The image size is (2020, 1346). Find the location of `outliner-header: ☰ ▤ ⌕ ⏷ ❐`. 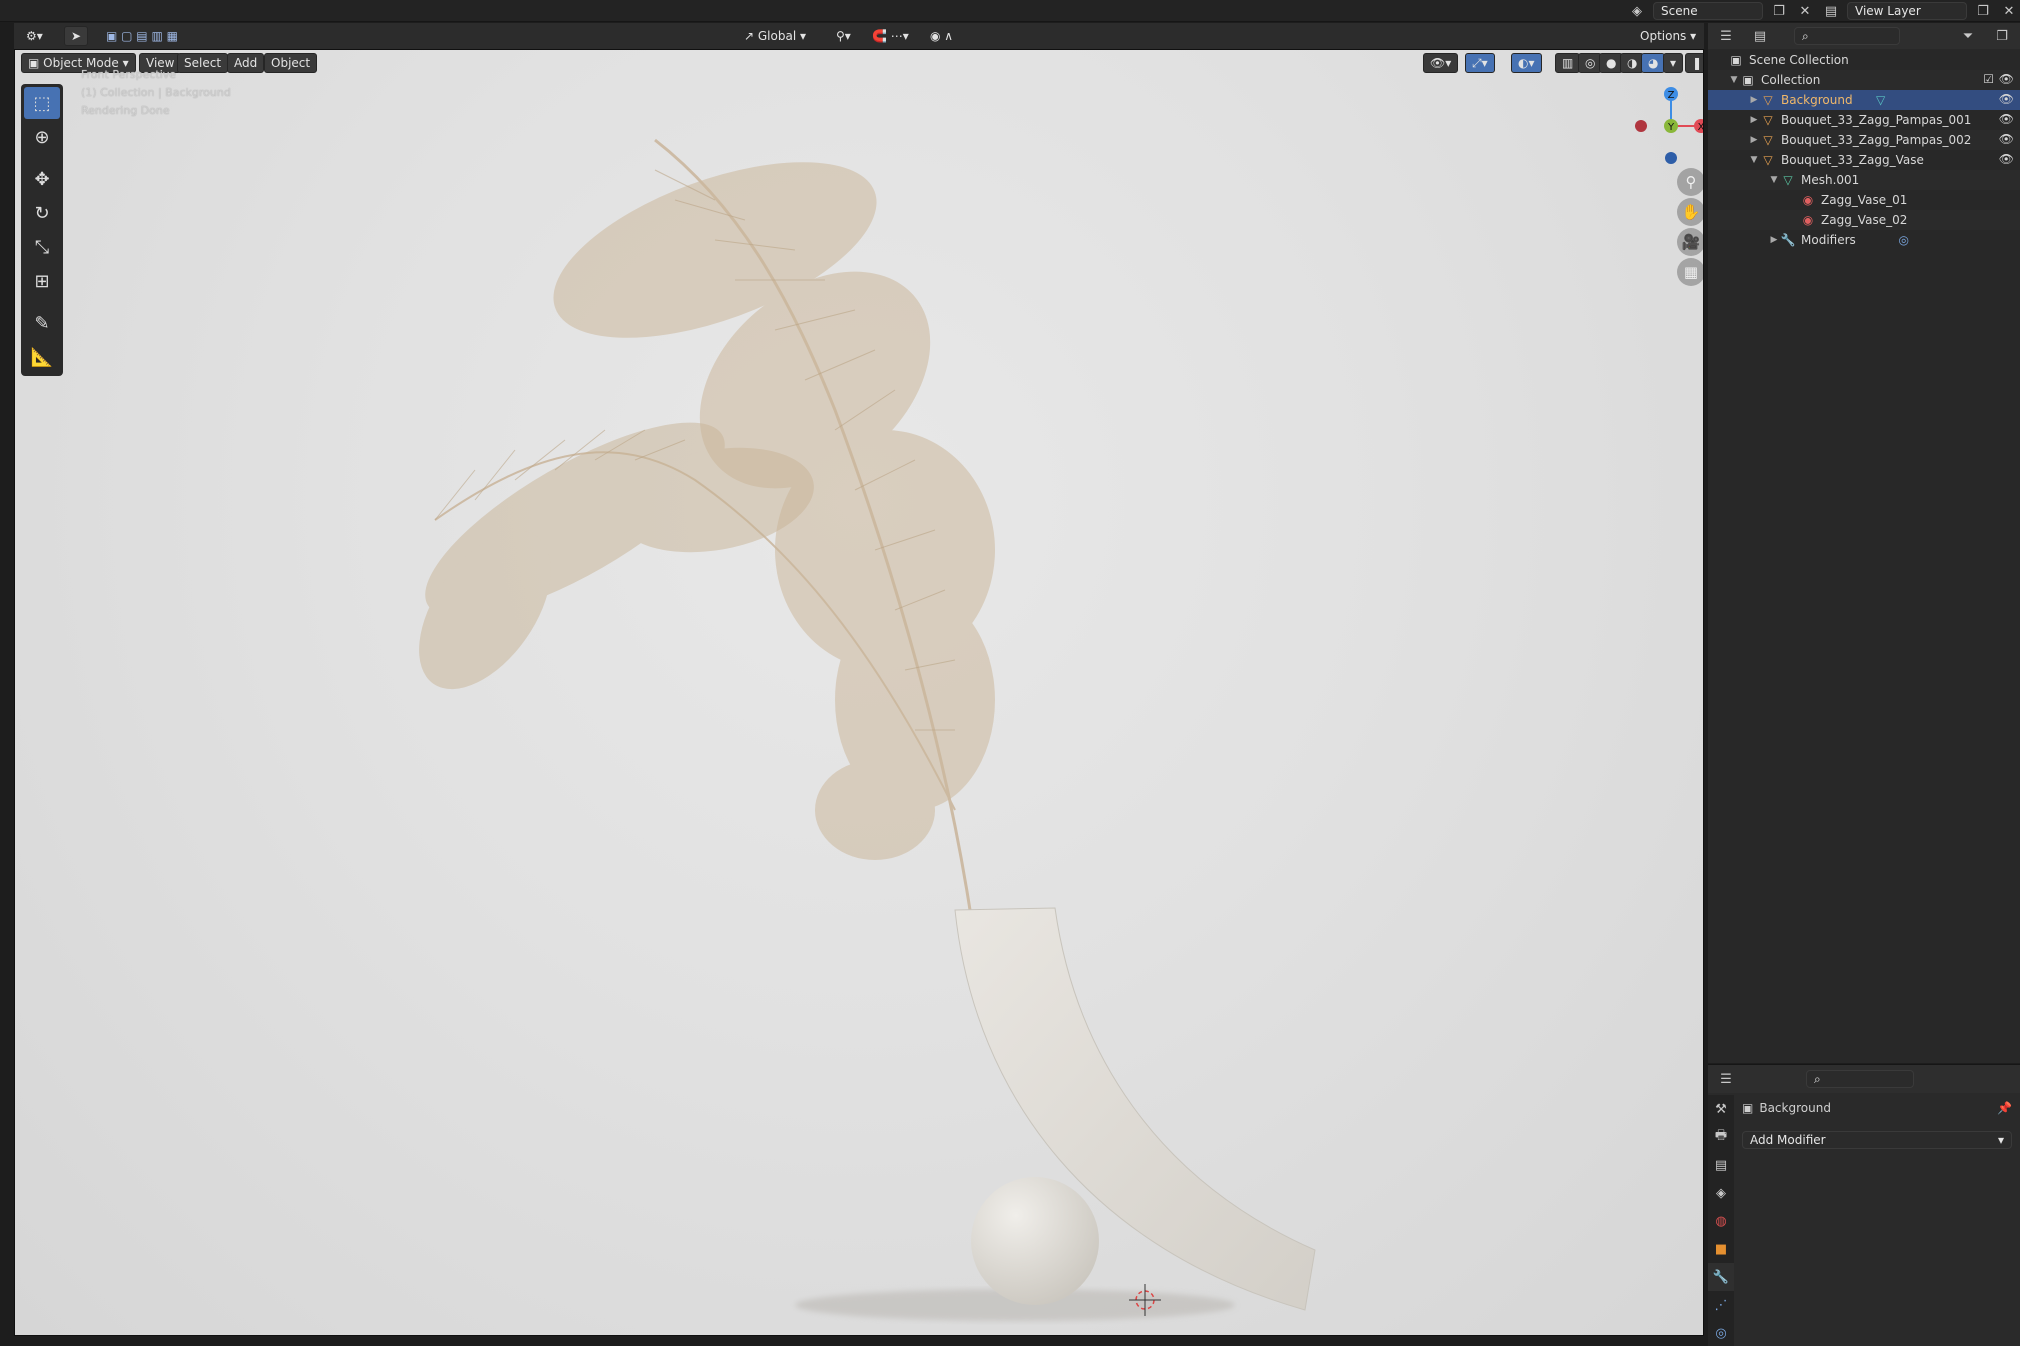

outliner-header: ☰ ▤ ⌕ ⏷ ❐ is located at coordinates (1864, 36).